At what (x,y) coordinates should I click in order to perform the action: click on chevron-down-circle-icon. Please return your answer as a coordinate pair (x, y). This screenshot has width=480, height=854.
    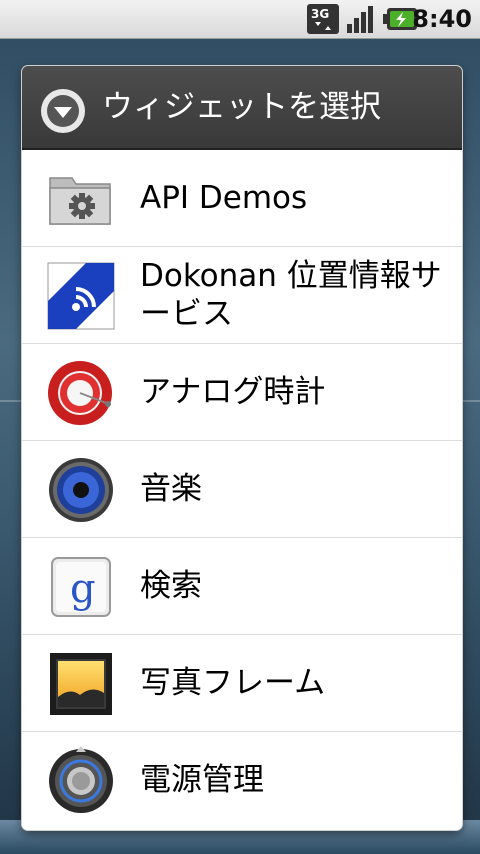
    Looking at the image, I should click on (63, 111).